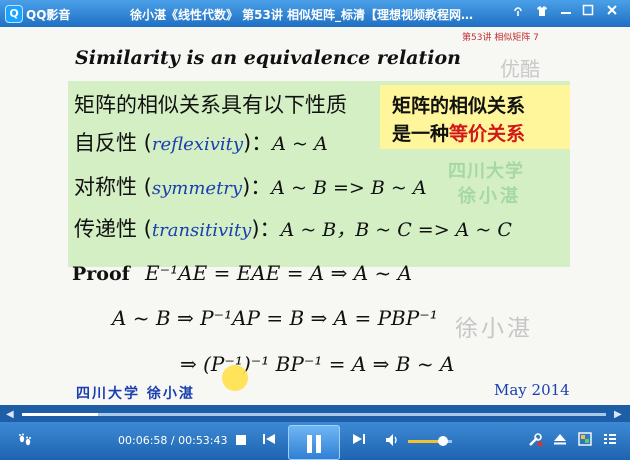 The image size is (630, 460). I want to click on proof-label: Proof, so click(101, 274).